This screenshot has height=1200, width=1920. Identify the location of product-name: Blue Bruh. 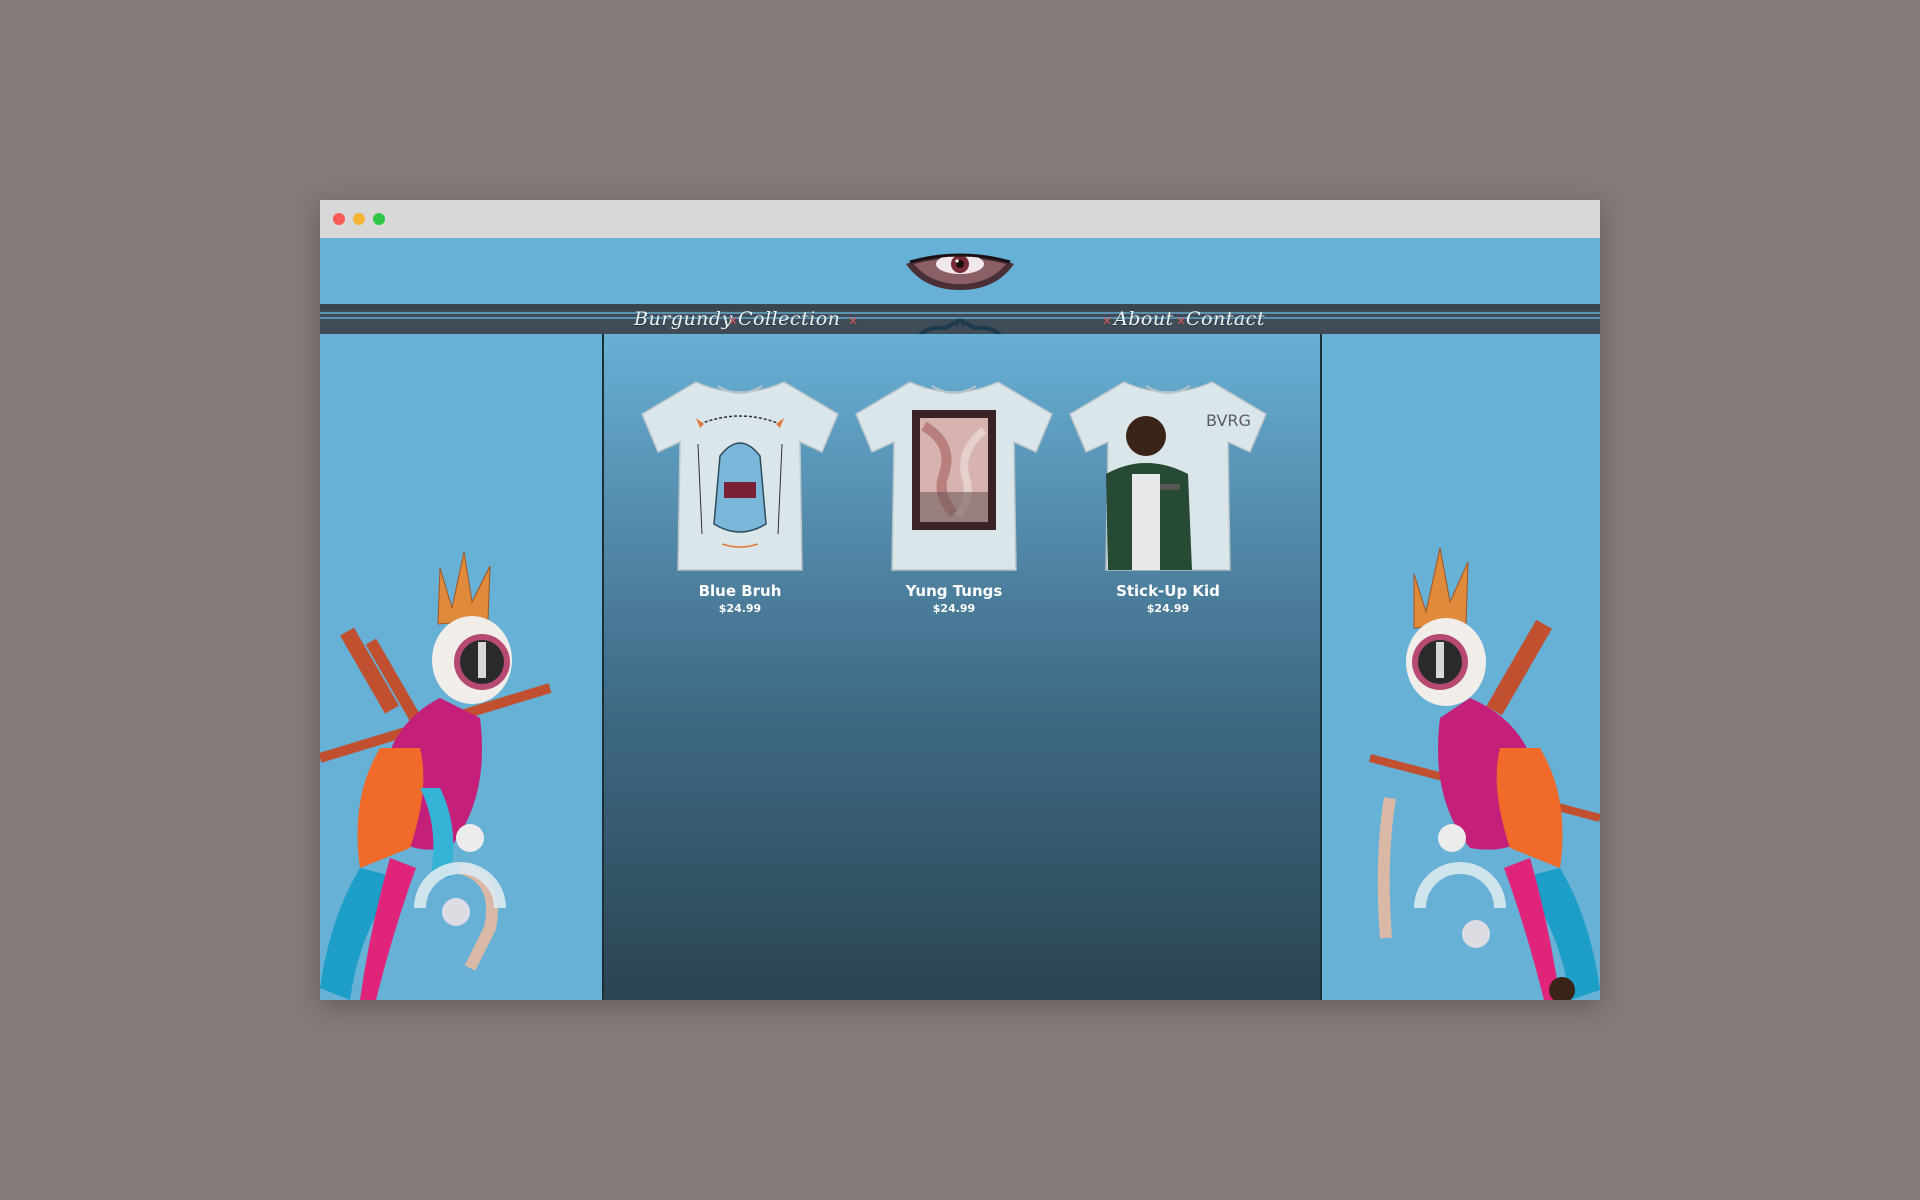
(740, 591).